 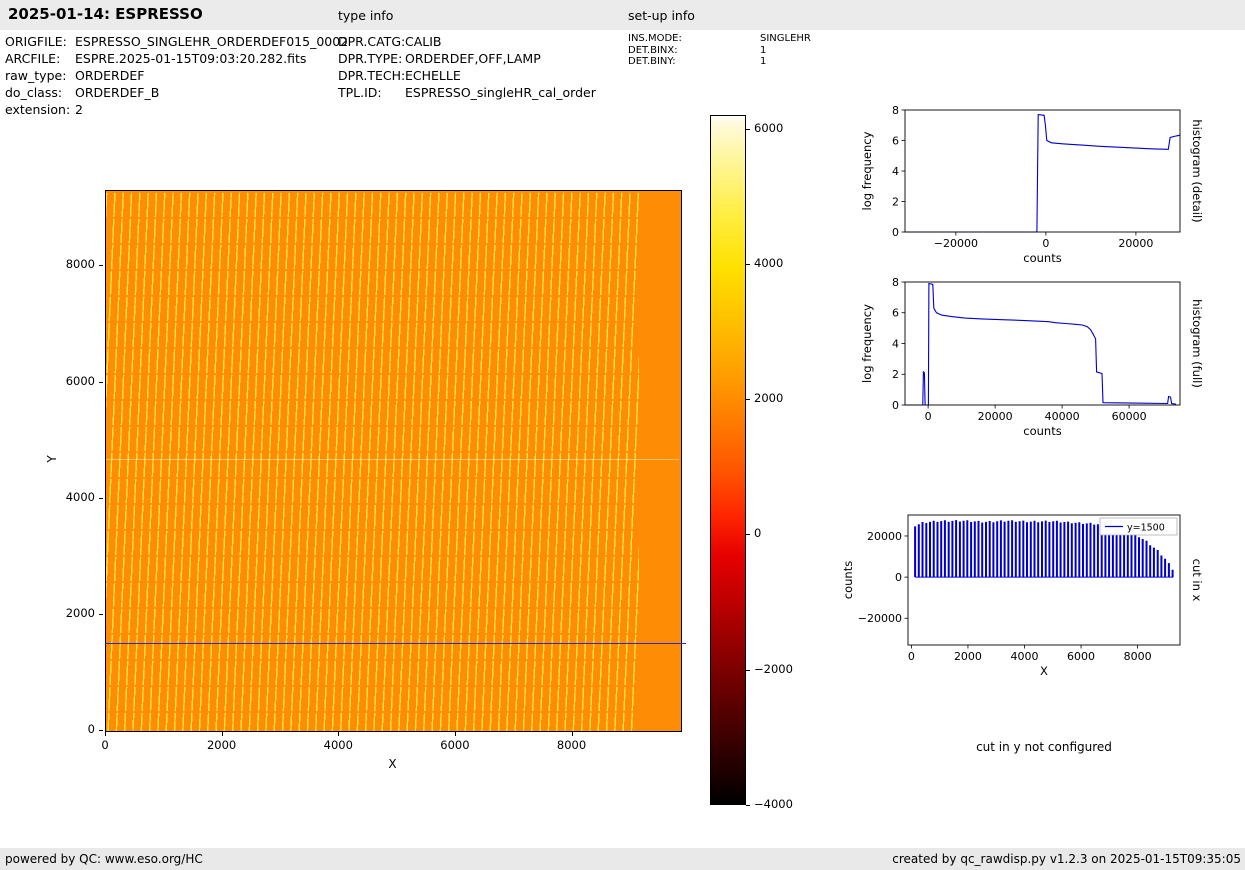 I want to click on info-value: ECHELLE, so click(x=433, y=75).